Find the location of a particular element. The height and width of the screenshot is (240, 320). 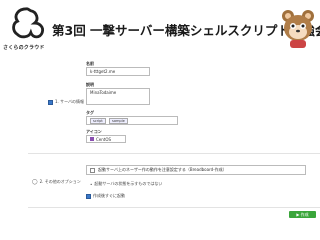

info-icon: • is located at coordinates (91, 184).